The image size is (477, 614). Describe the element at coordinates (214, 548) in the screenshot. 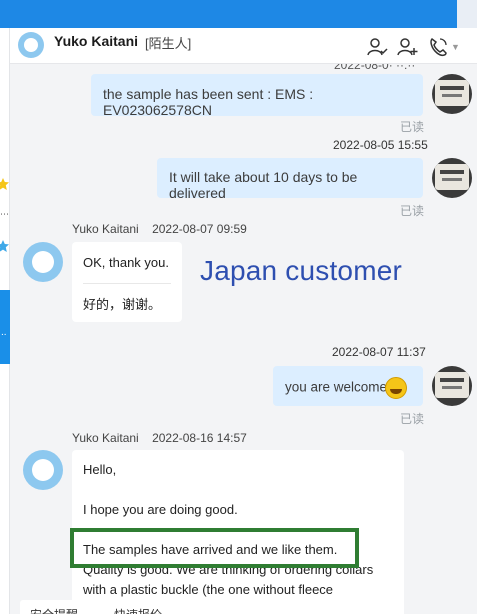

I see `highlight-box` at that location.